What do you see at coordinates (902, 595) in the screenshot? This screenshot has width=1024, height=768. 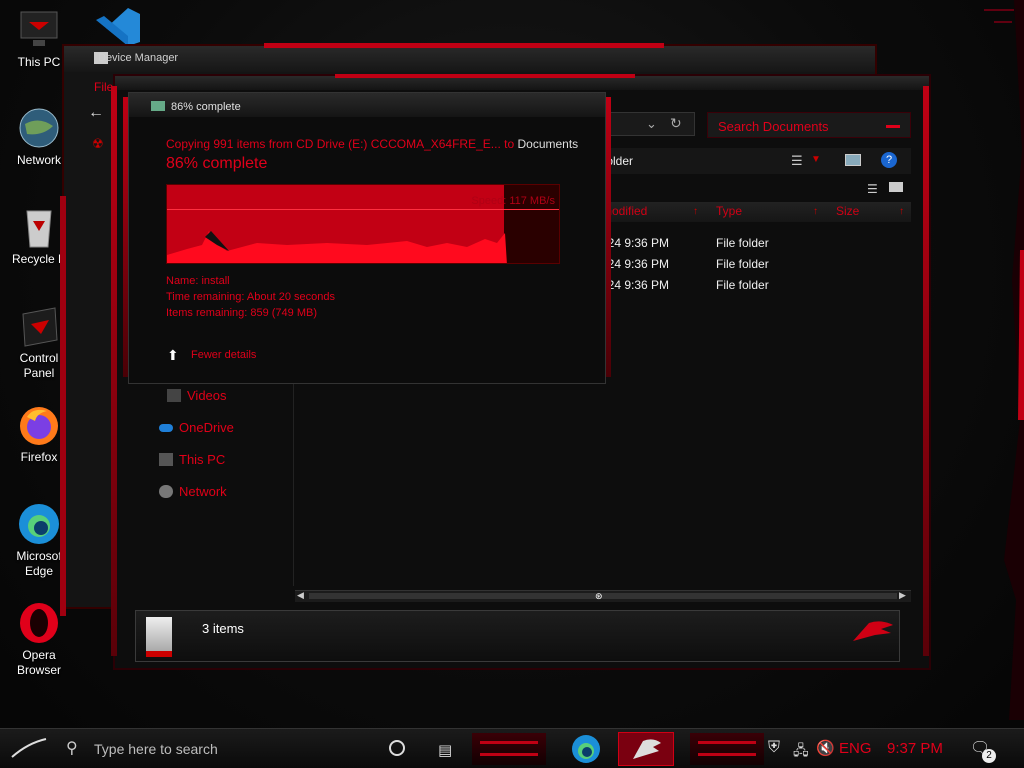 I see `scroll-right-icon: ▶` at bounding box center [902, 595].